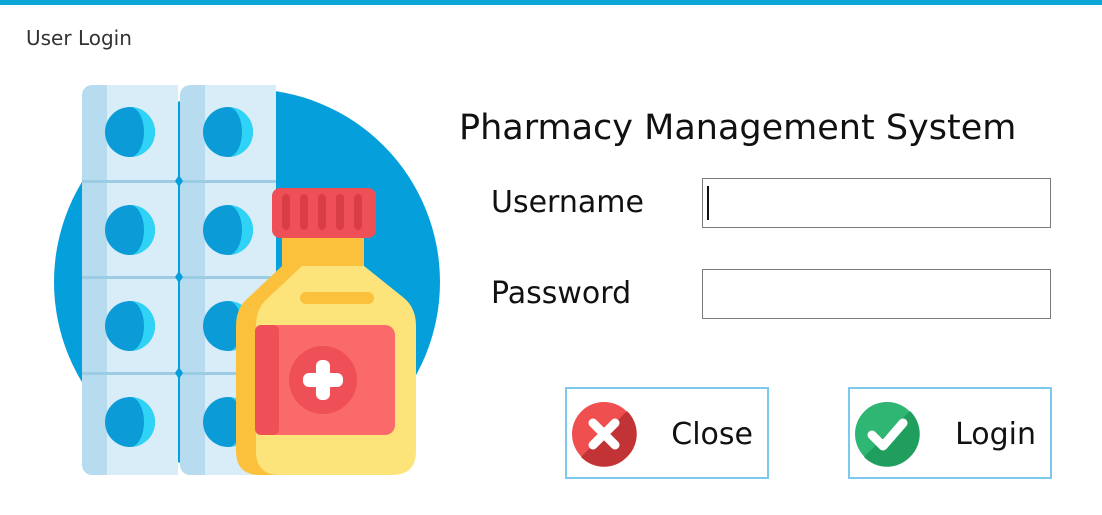 Image resolution: width=1102 pixels, height=515 pixels. What do you see at coordinates (79, 38) in the screenshot?
I see `window-title: User Login` at bounding box center [79, 38].